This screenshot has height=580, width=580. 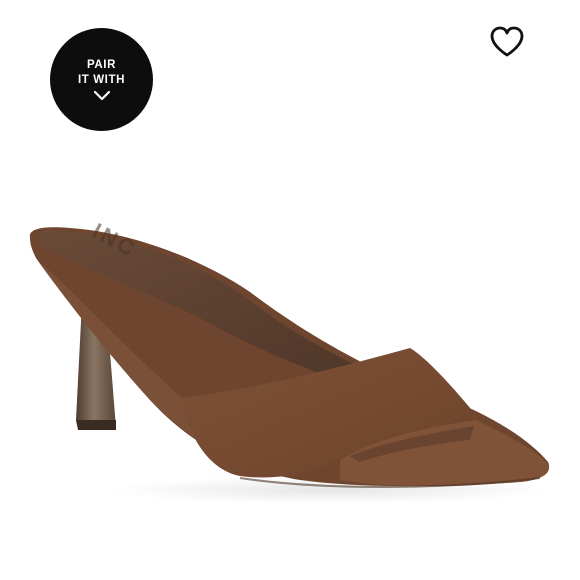 I want to click on heart-outline-icon, so click(x=507, y=42).